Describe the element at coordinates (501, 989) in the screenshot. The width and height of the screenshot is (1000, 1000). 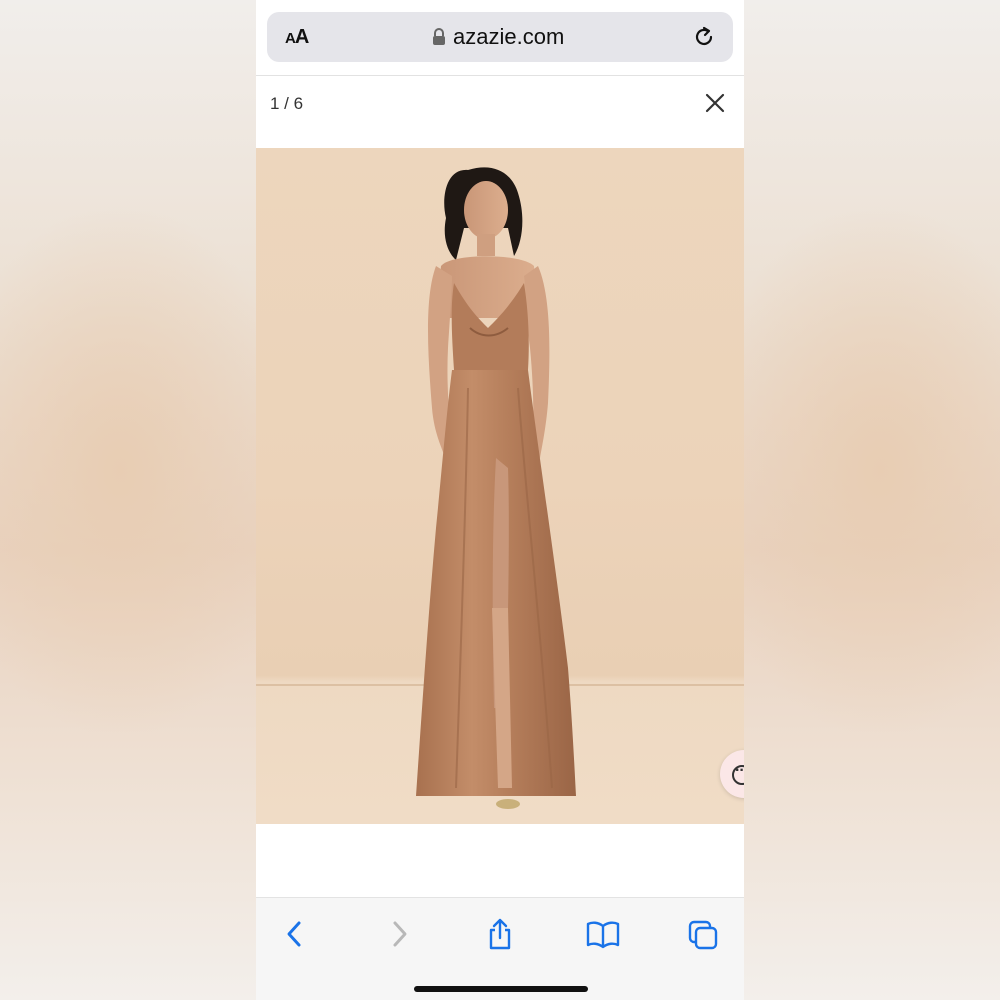
I see `home-indicator` at that location.